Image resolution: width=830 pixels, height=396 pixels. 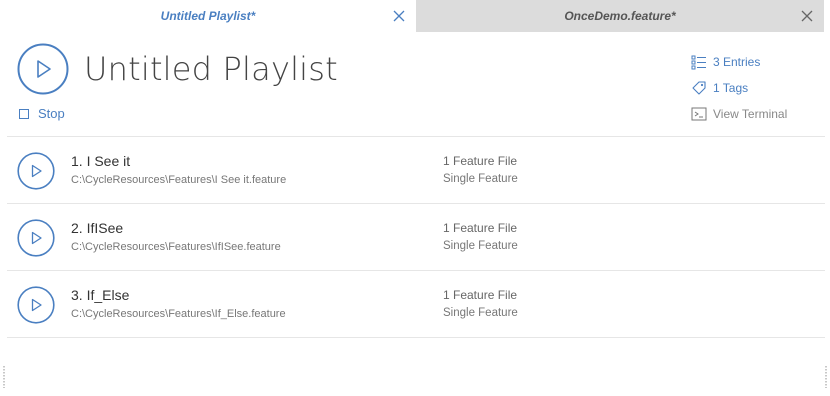 I want to click on entries-link: 3 Entries, so click(x=739, y=62).